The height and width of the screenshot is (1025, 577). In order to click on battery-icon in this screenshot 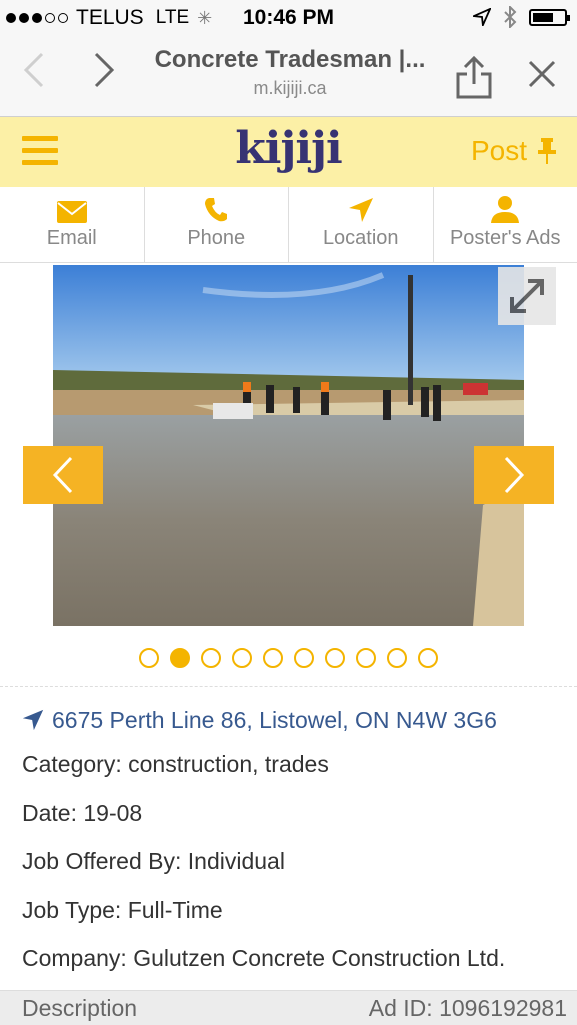, I will do `click(548, 17)`.